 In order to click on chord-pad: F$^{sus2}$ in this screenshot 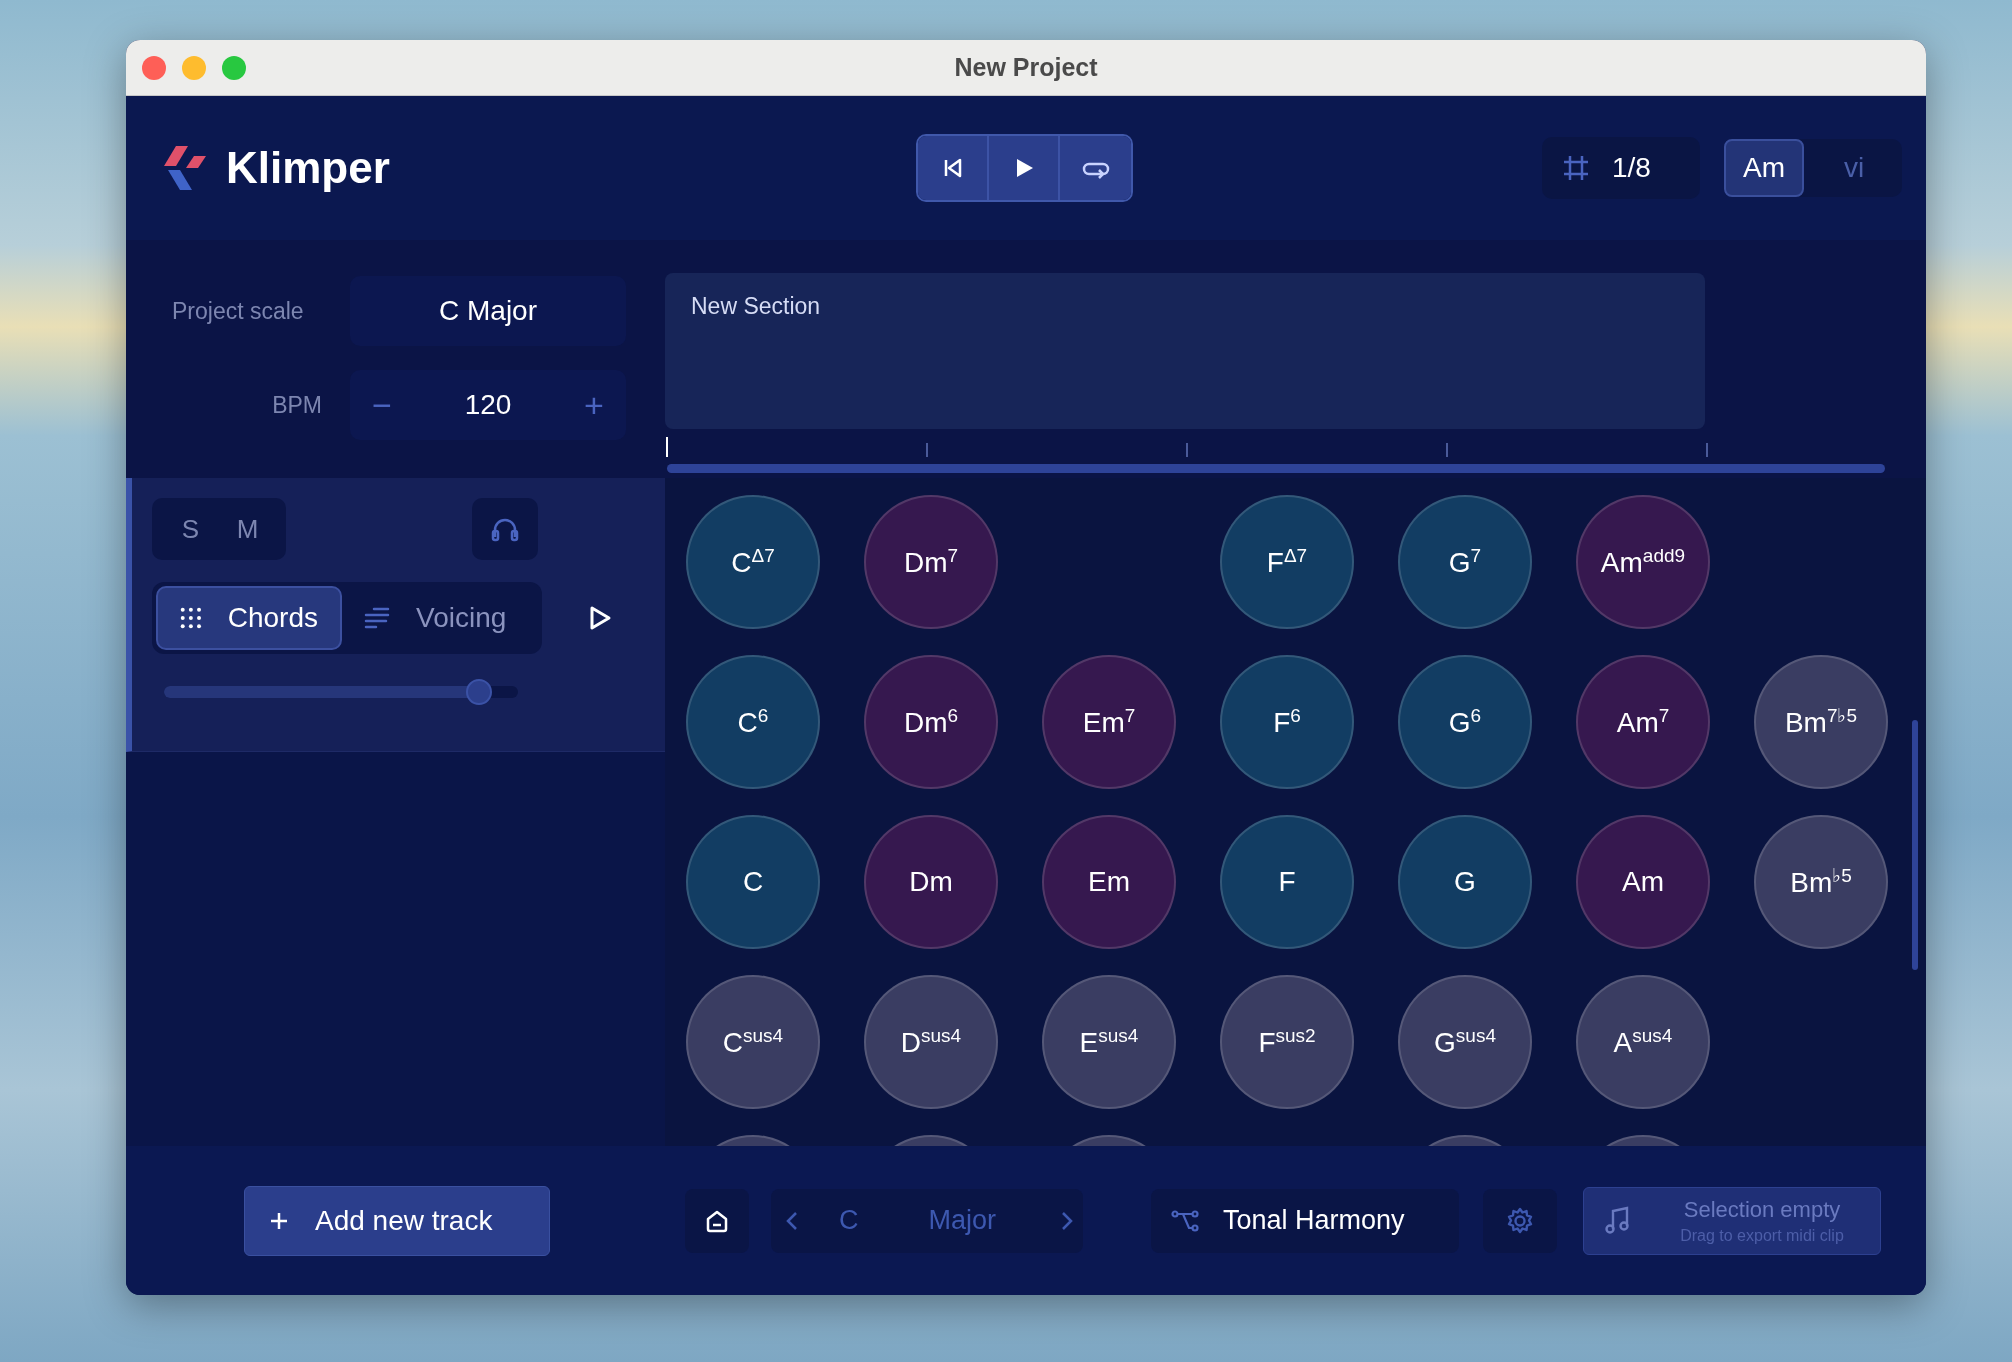, I will do `click(1287, 1042)`.